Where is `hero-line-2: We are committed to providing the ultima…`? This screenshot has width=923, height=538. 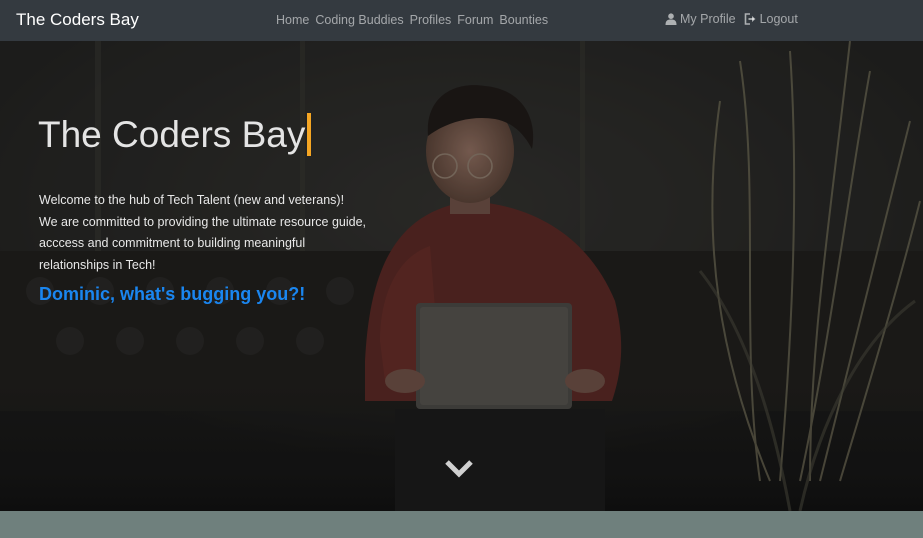 hero-line-2: We are committed to providing the ultima… is located at coordinates (203, 221).